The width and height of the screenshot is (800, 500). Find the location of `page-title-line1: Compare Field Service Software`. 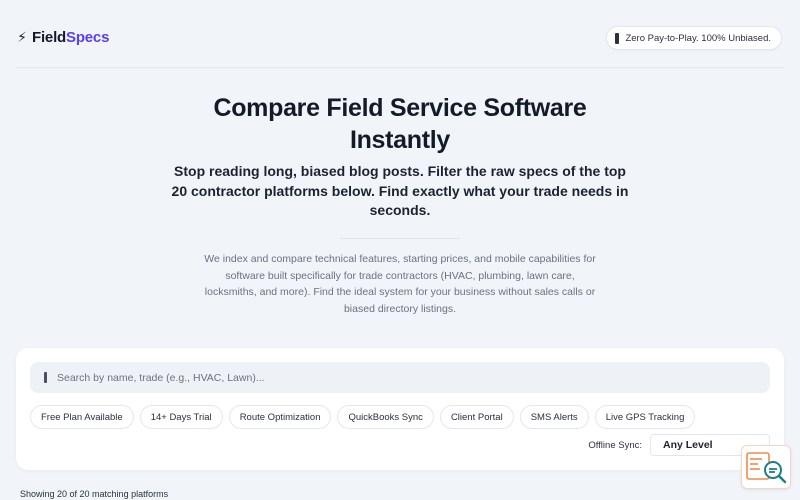

page-title-line1: Compare Field Service Software is located at coordinates (400, 108).